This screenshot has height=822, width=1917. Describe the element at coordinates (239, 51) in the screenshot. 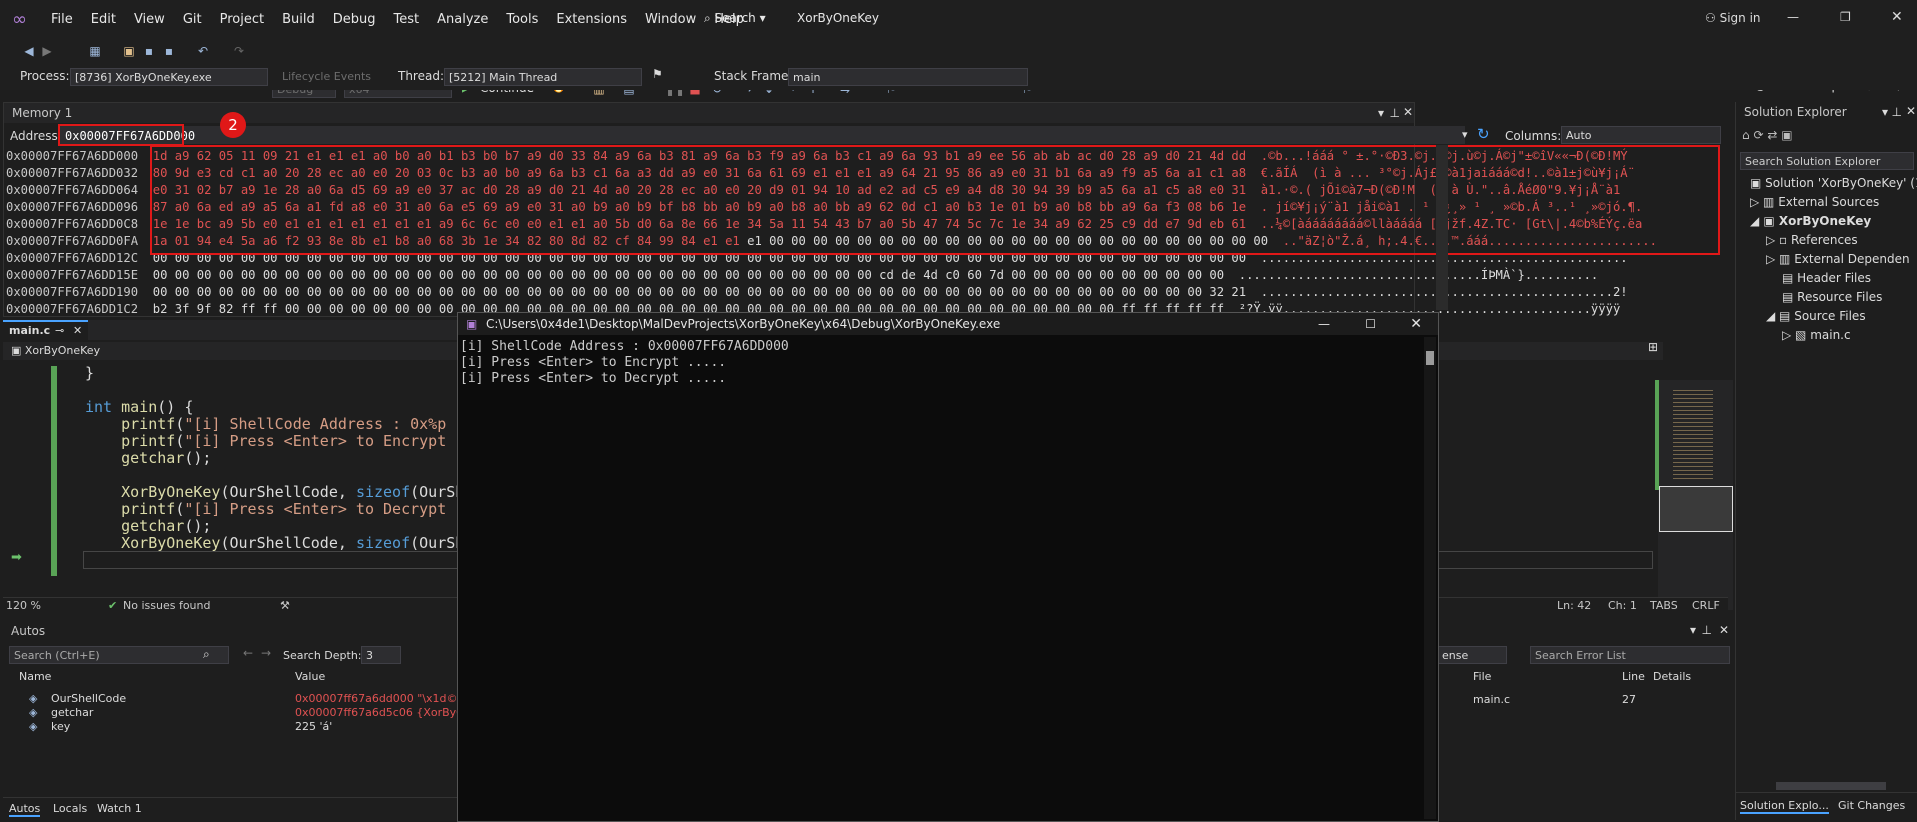

I see `redo-icon: ↷` at that location.